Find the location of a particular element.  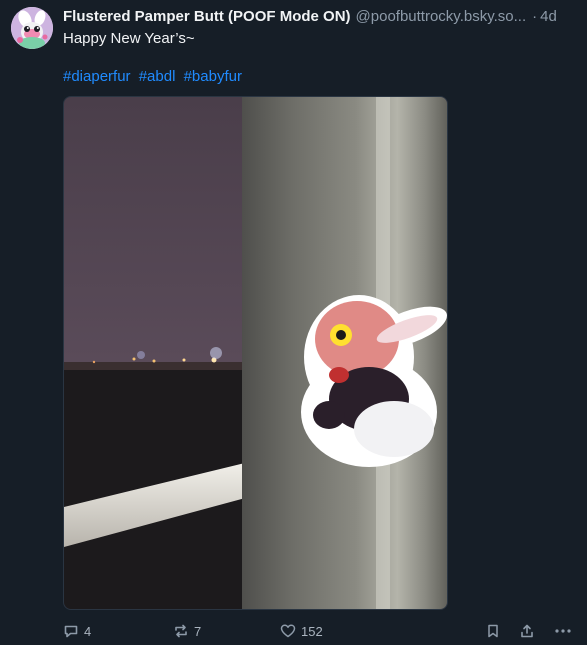

share-button is located at coordinates (527, 631).